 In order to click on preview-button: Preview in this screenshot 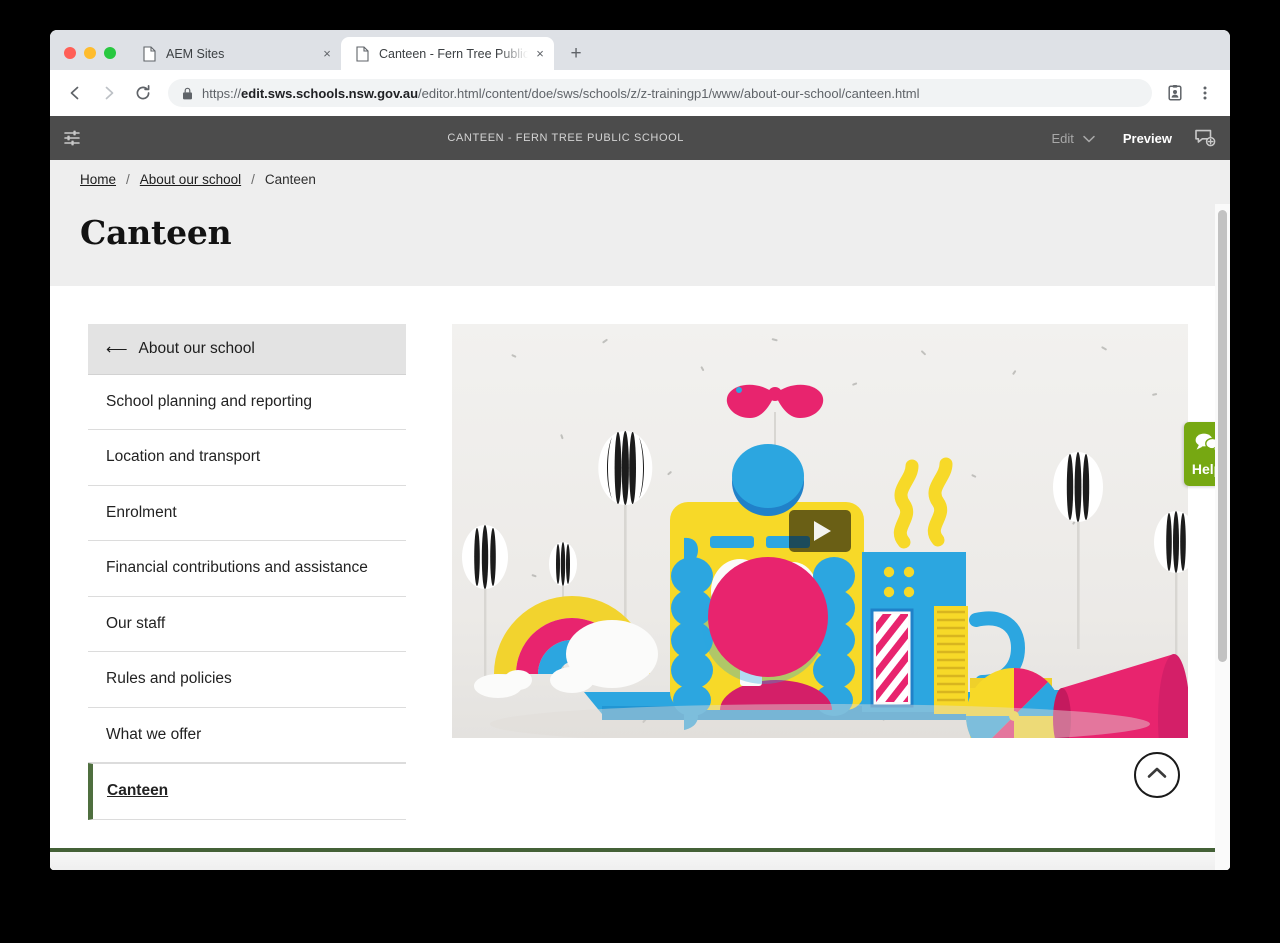, I will do `click(1147, 138)`.